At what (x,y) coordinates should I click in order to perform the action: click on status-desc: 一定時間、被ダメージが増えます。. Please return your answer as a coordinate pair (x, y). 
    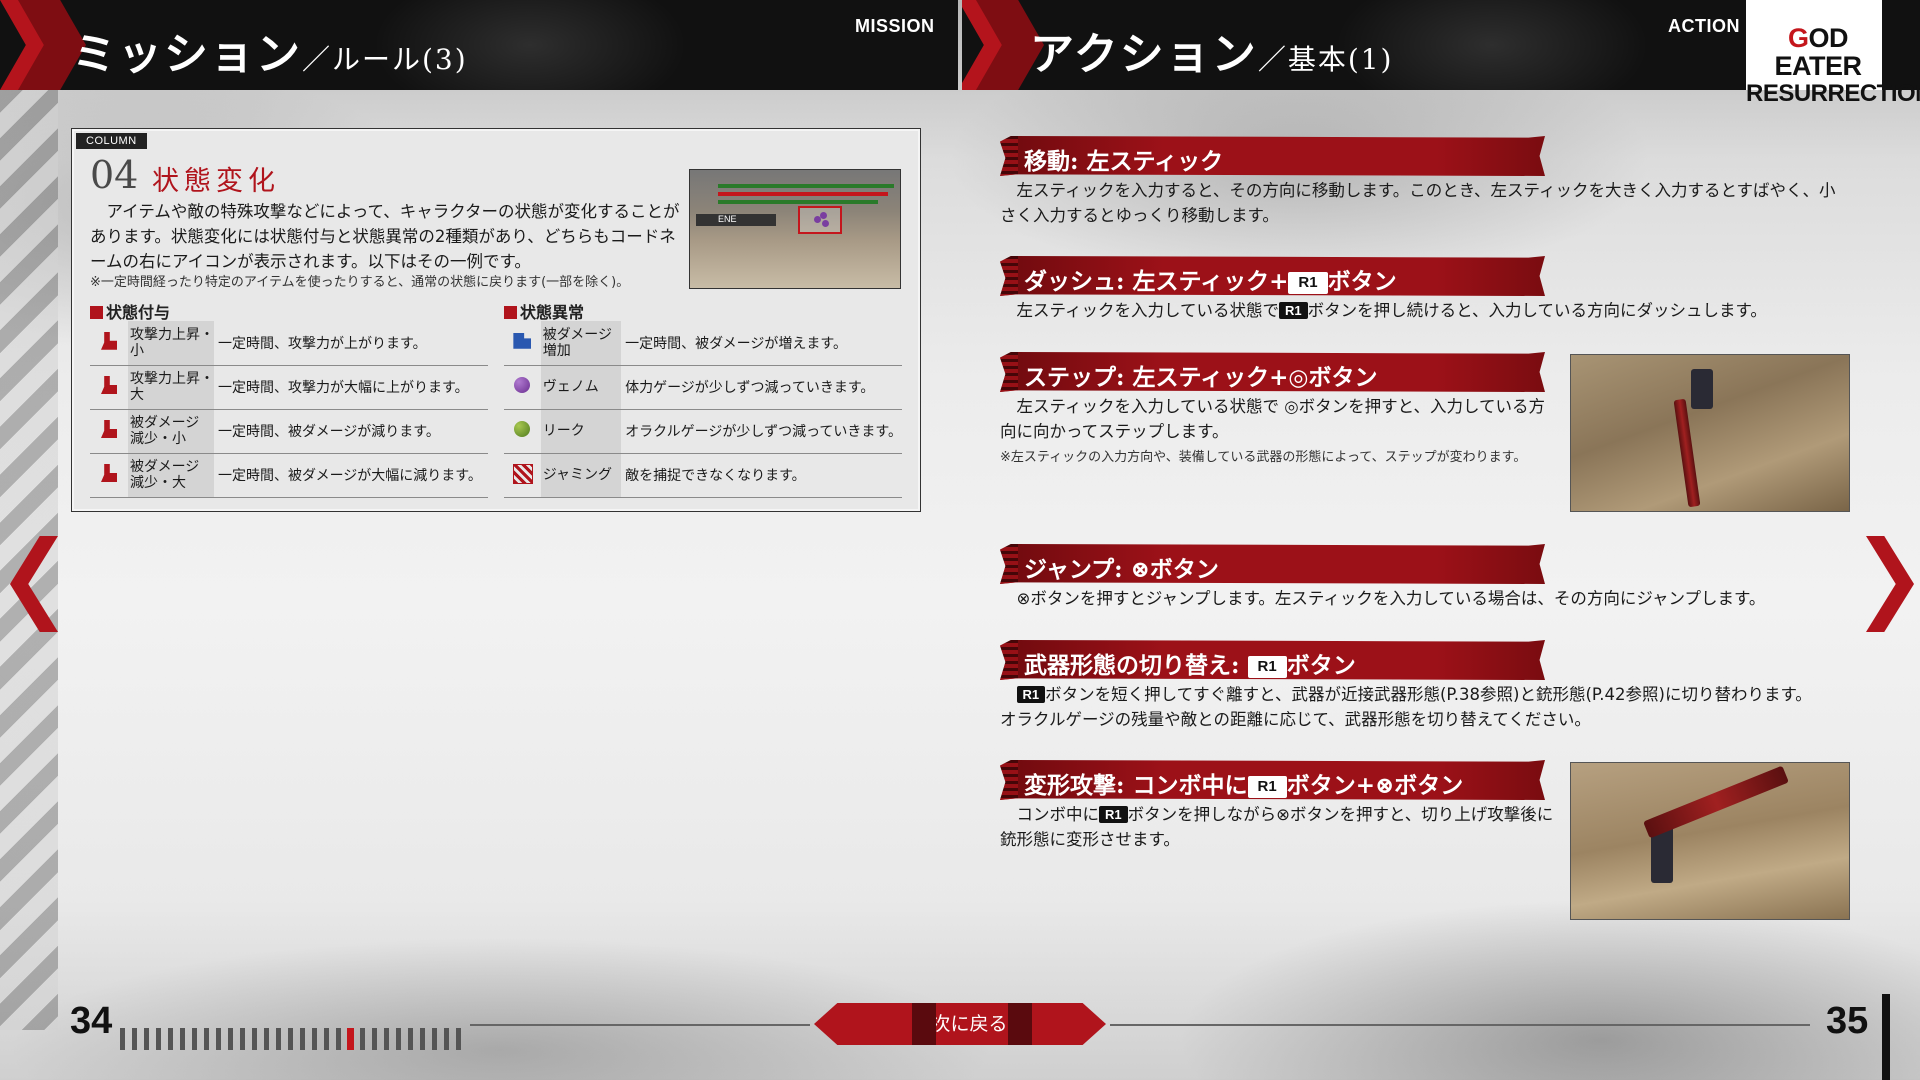
    Looking at the image, I should click on (761, 343).